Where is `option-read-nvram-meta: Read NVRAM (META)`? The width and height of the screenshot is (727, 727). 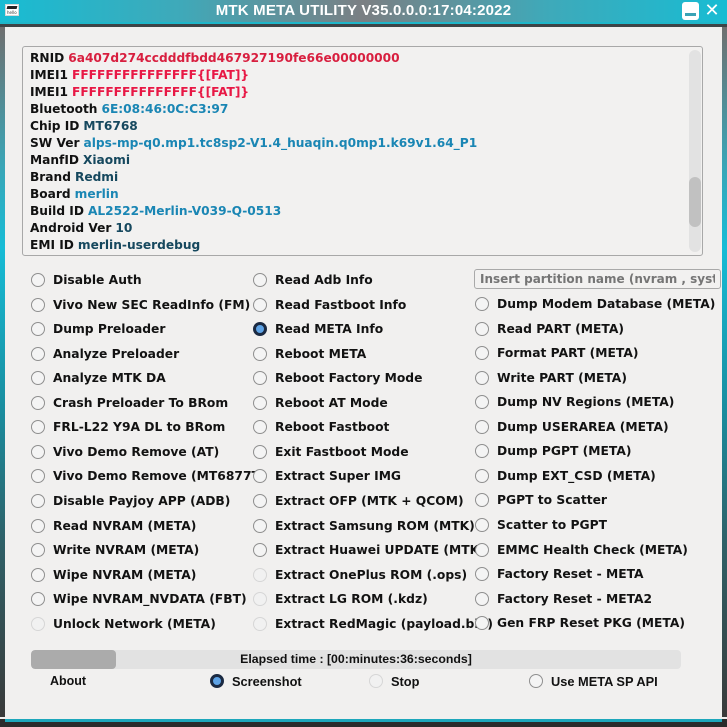
option-read-nvram-meta: Read NVRAM (META) is located at coordinates (113, 526).